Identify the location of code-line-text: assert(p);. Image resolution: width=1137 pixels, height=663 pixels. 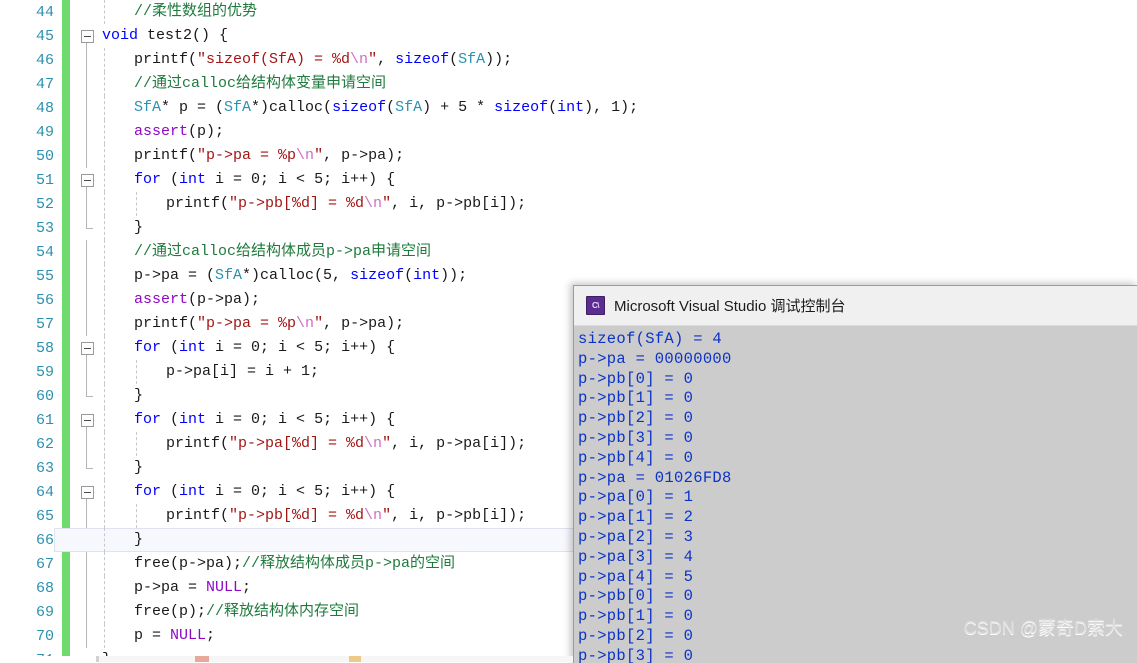
(617, 132).